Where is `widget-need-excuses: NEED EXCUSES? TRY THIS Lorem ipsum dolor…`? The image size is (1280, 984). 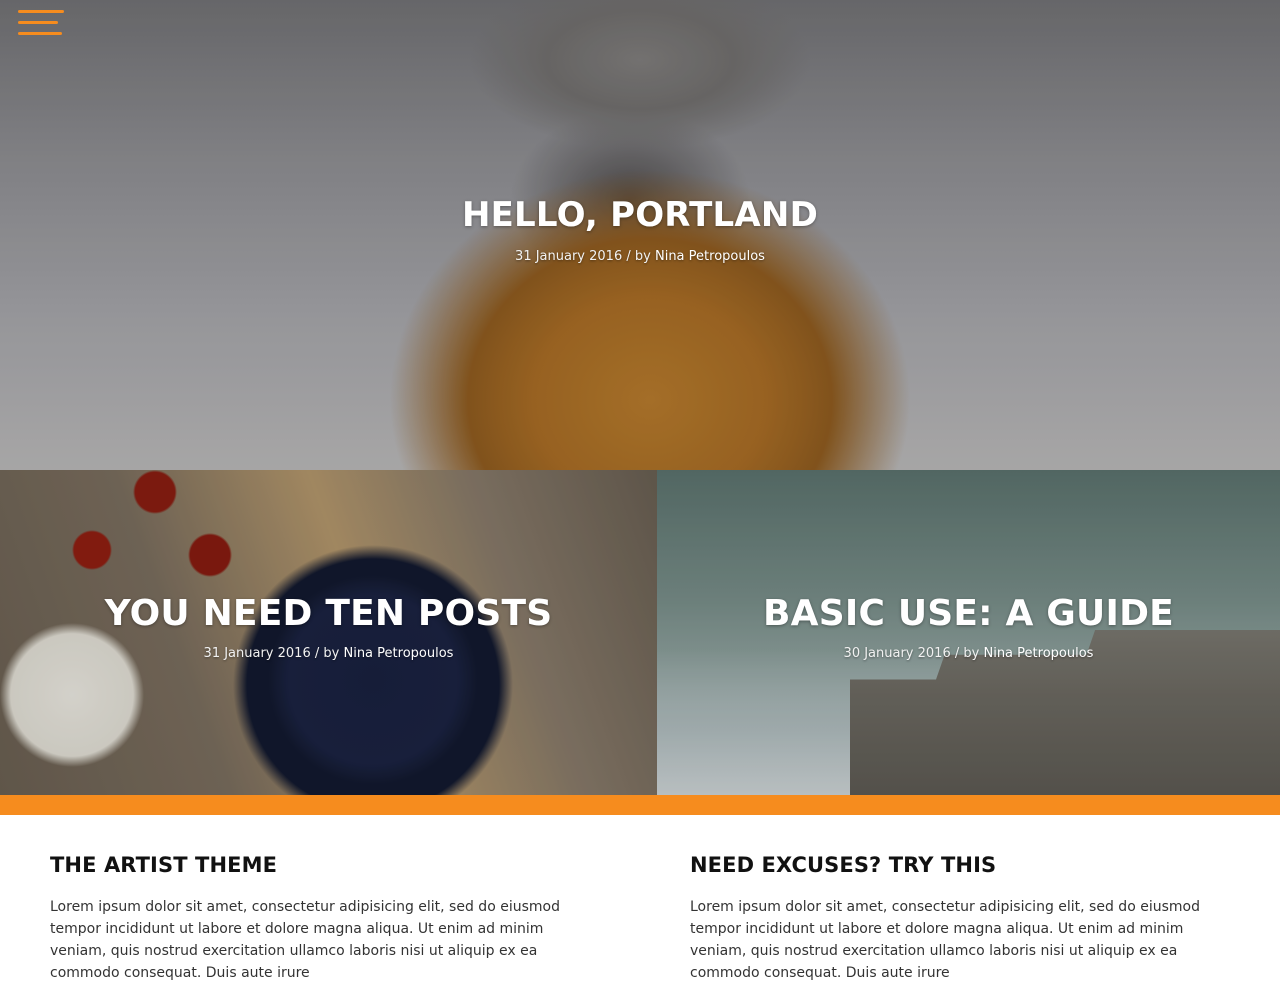 widget-need-excuses: NEED EXCUSES? TRY THIS Lorem ipsum dolor… is located at coordinates (960, 918).